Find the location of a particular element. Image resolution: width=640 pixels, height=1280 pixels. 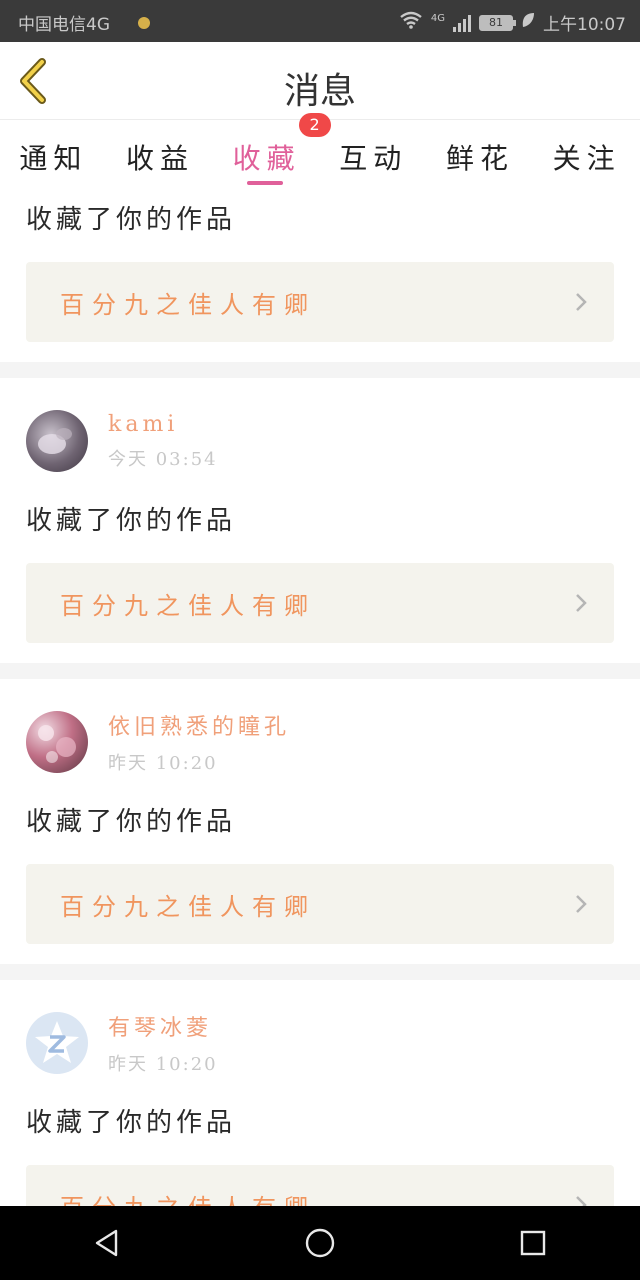

tab-label: 收藏 is located at coordinates (266, 158).